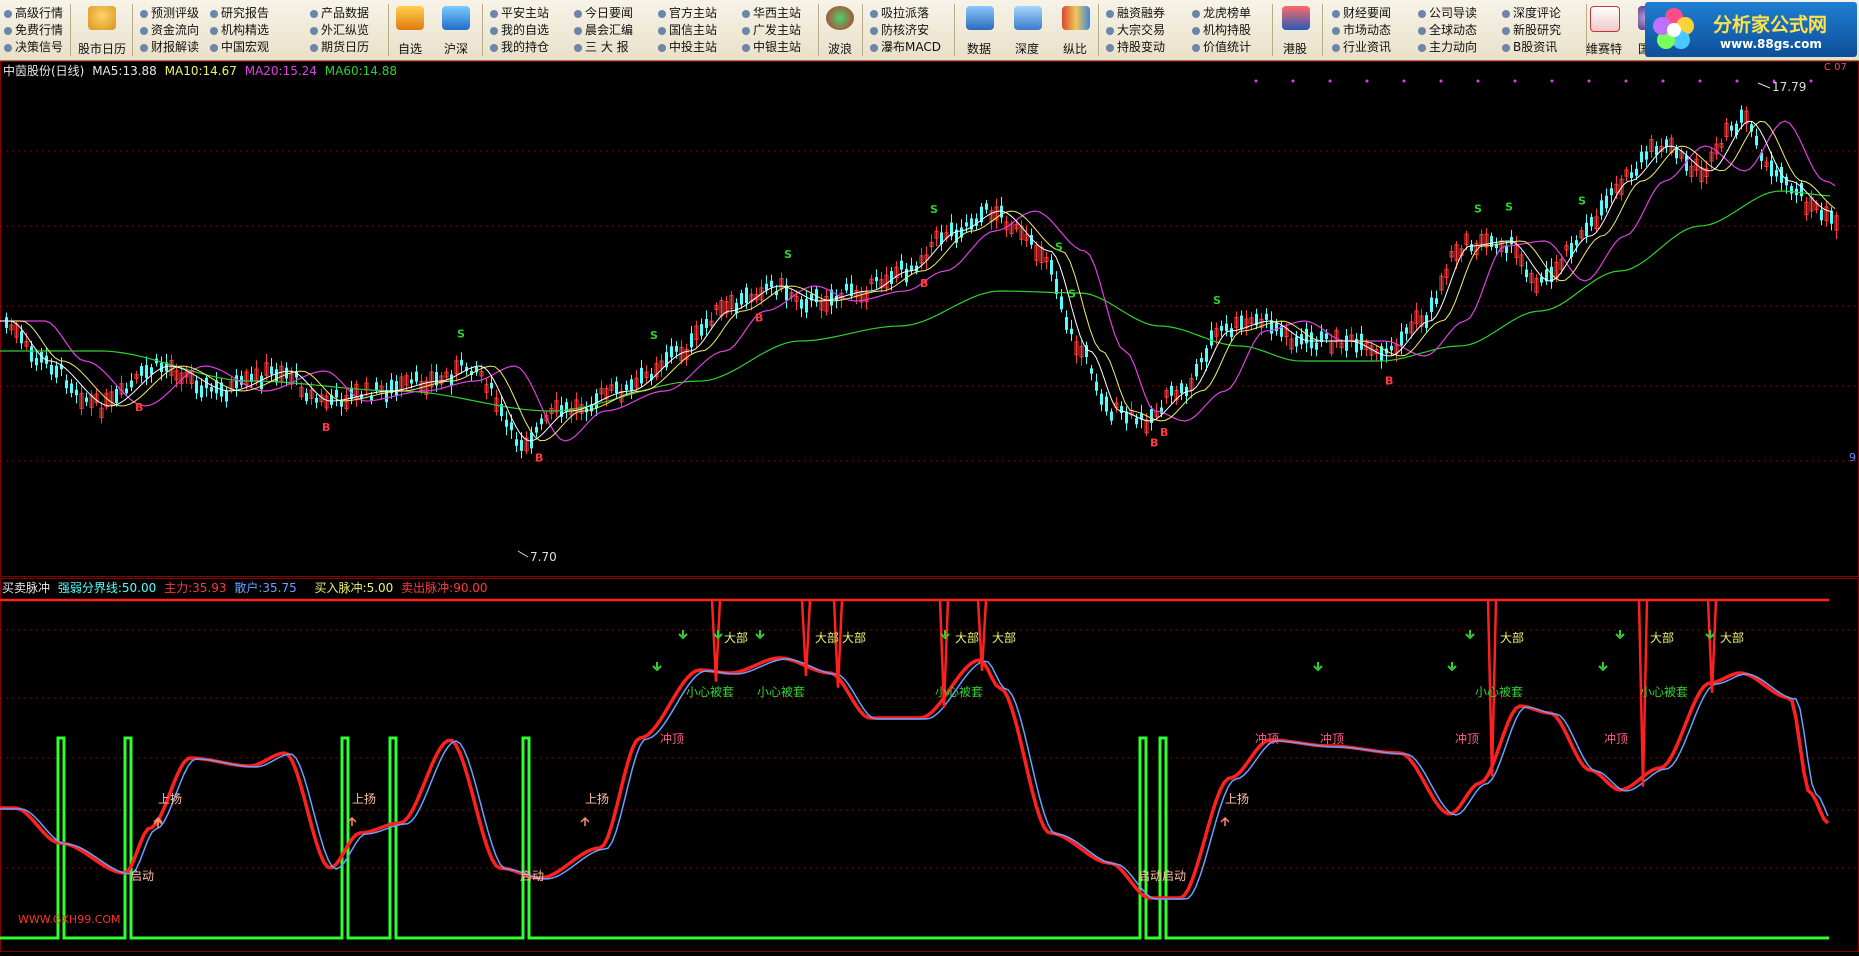 The width and height of the screenshot is (1859, 956). I want to click on tb-item: 全球动态, so click(1447, 30).